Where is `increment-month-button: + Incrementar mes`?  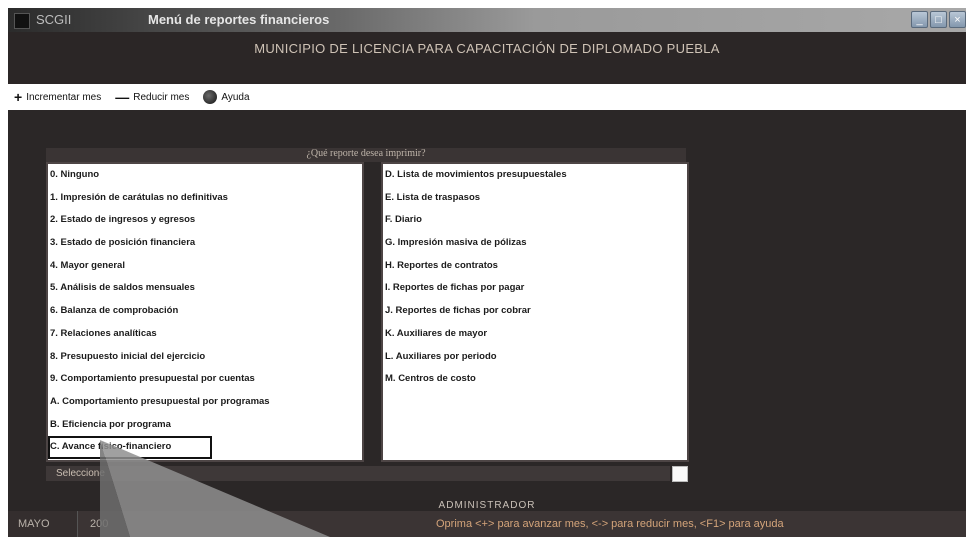 increment-month-button: + Incrementar mes is located at coordinates (58, 97).